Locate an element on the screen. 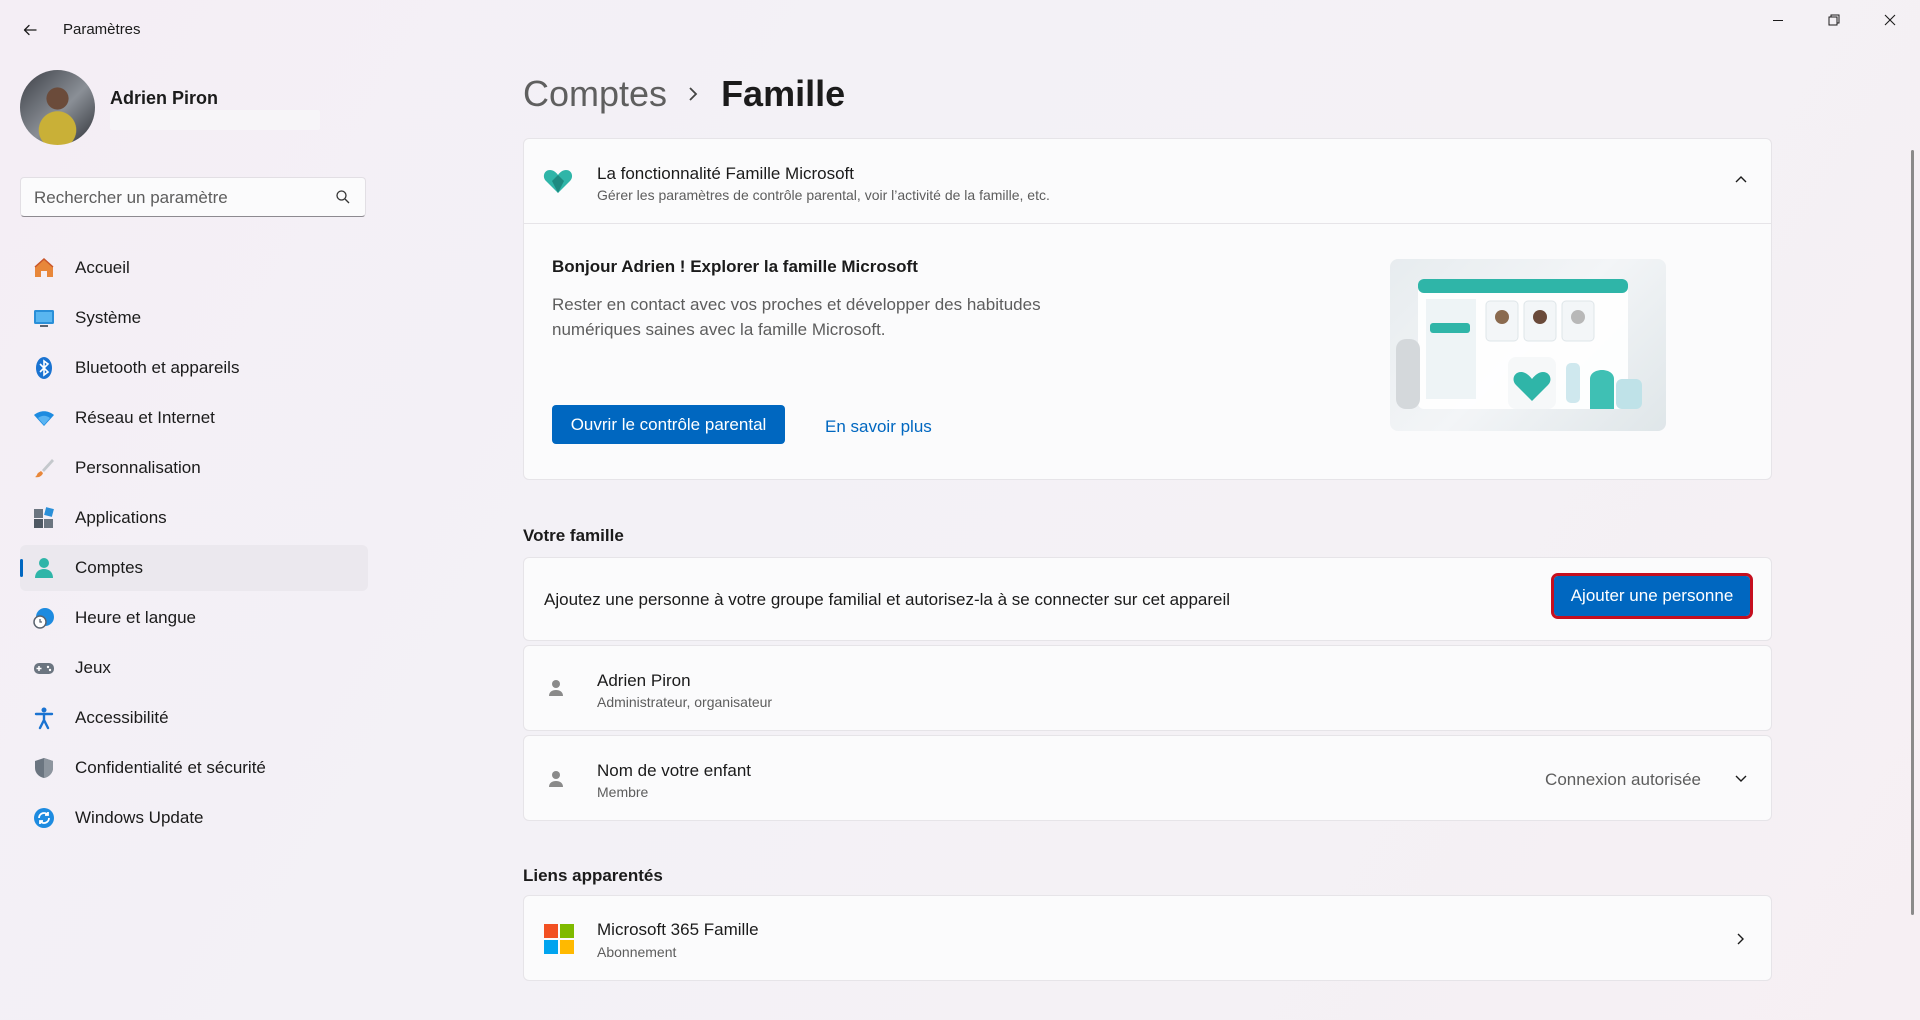 The image size is (1920, 1020). sidebar-item-label: Confidentialité et sécurité is located at coordinates (170, 767).